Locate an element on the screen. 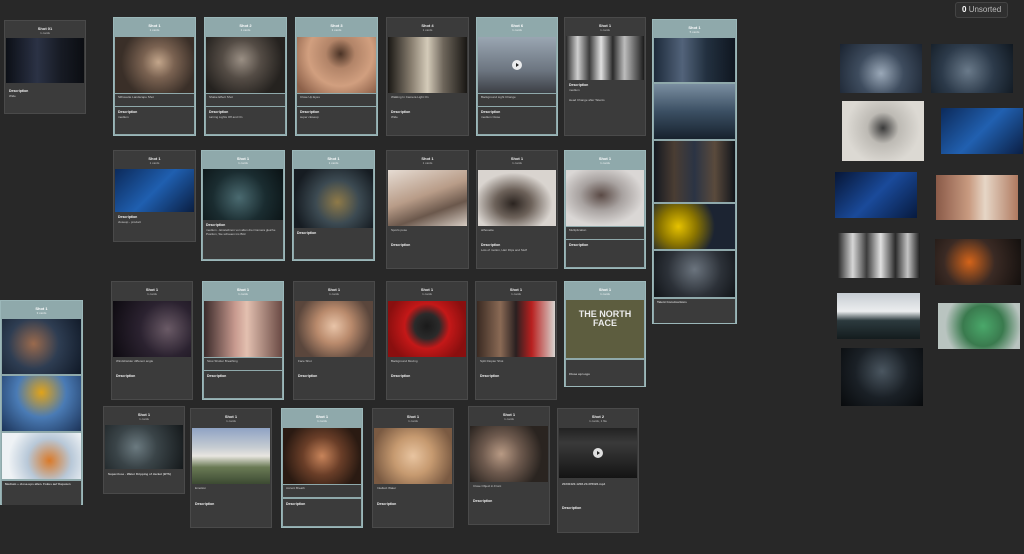  shot-caption: Close Object in Front is located at coordinates (509, 489).